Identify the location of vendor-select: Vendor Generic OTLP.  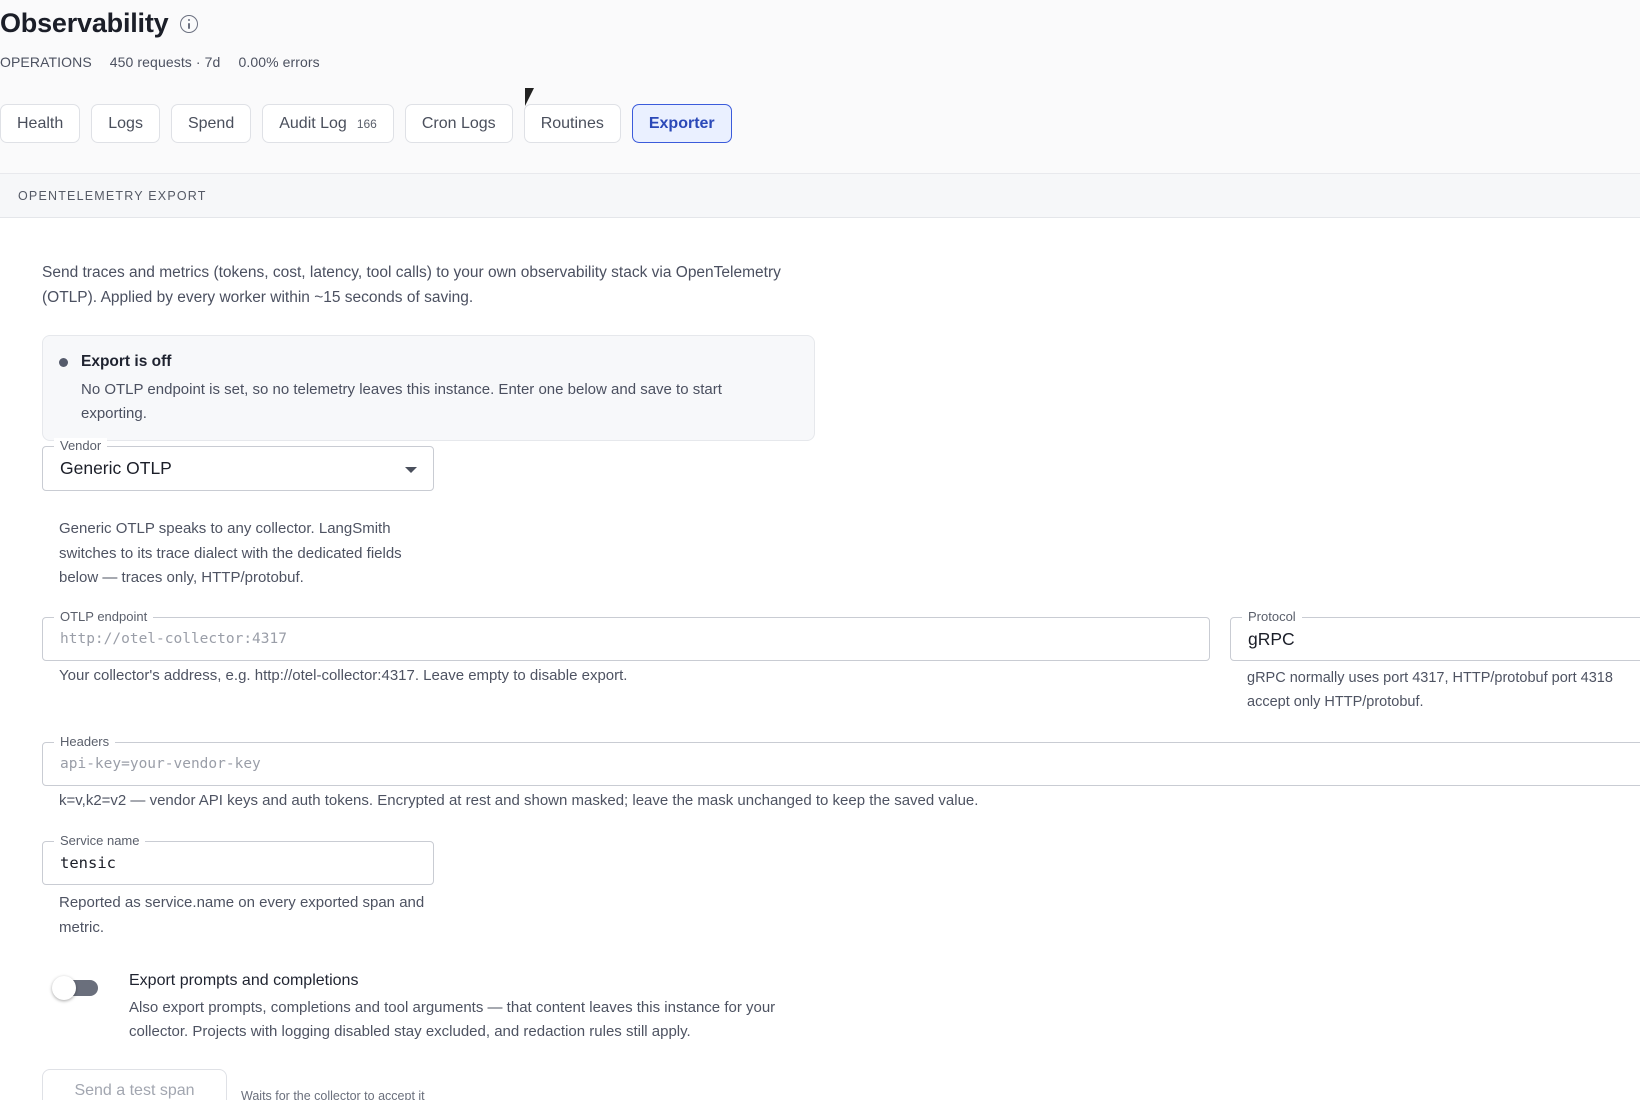
(238, 464).